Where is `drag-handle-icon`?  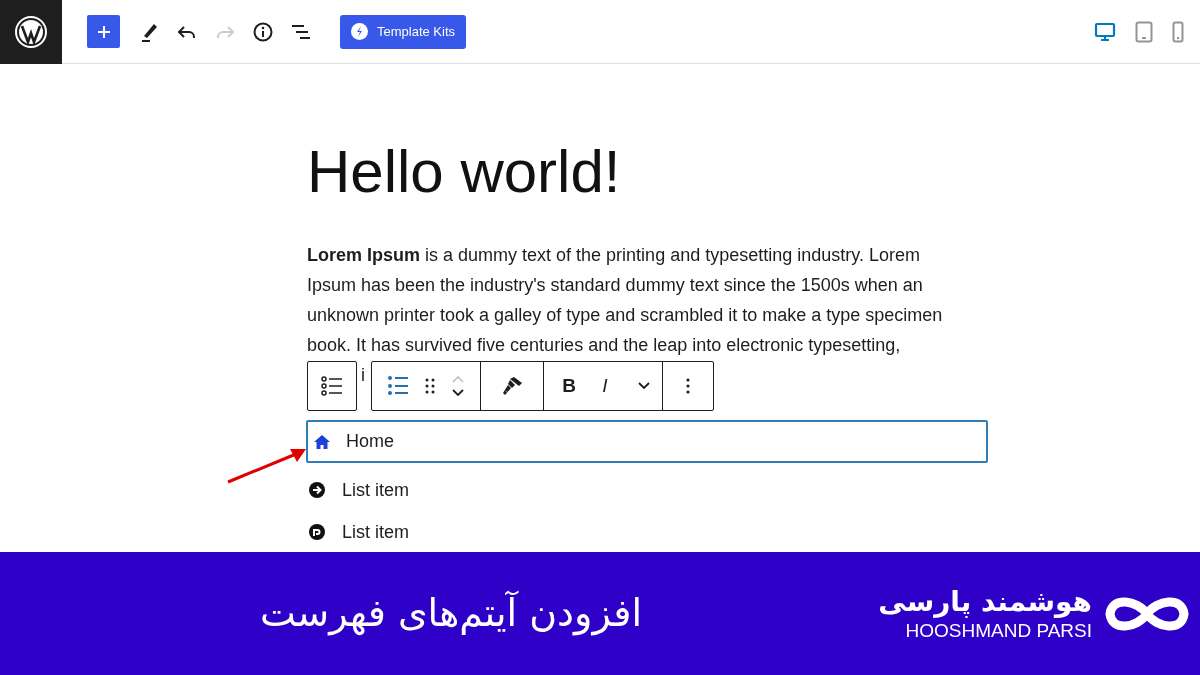 drag-handle-icon is located at coordinates (430, 386).